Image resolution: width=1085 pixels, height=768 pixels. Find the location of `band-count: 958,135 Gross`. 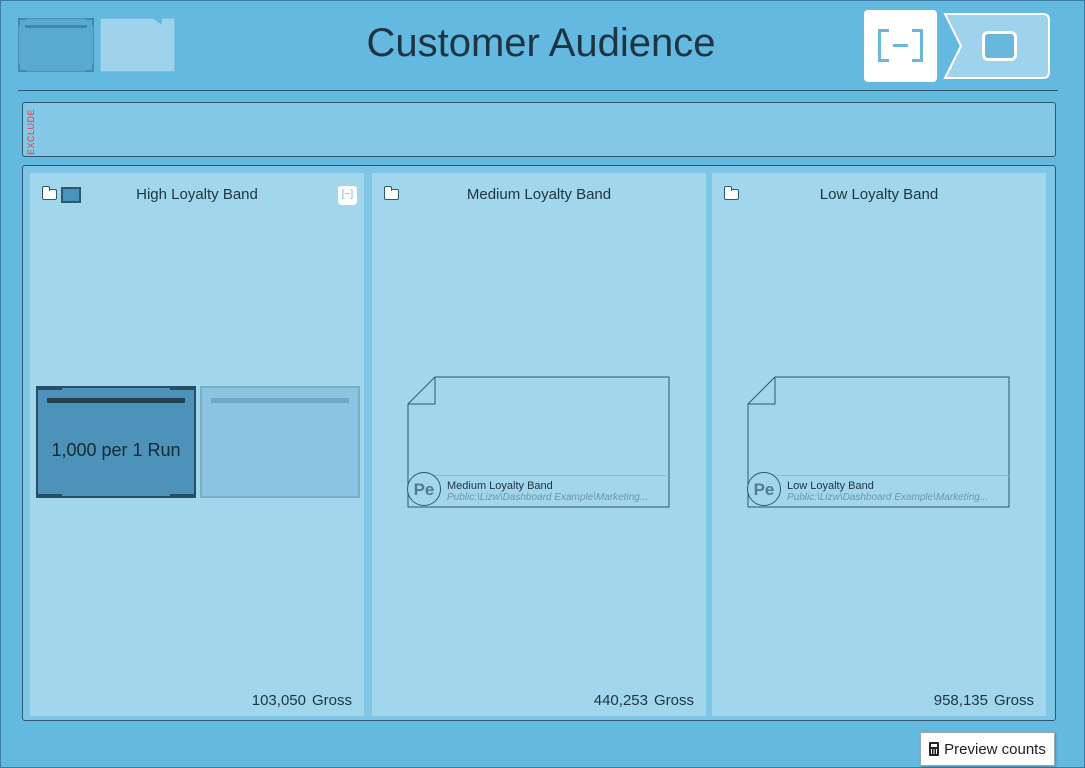

band-count: 958,135 Gross is located at coordinates (984, 700).